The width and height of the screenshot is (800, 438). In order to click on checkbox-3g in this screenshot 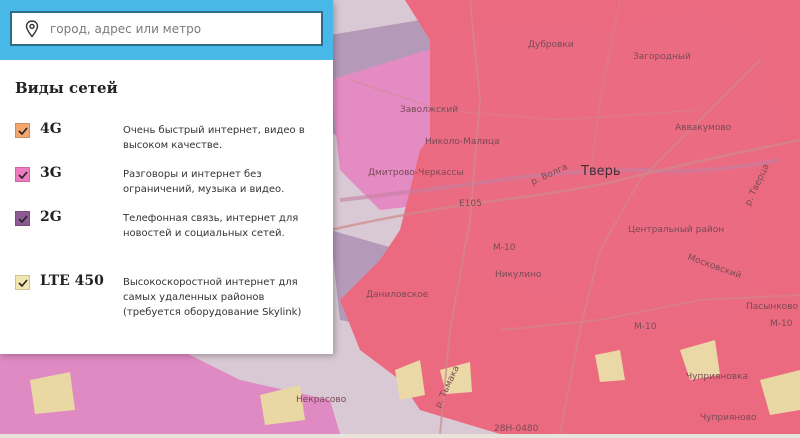, I will do `click(22, 174)`.